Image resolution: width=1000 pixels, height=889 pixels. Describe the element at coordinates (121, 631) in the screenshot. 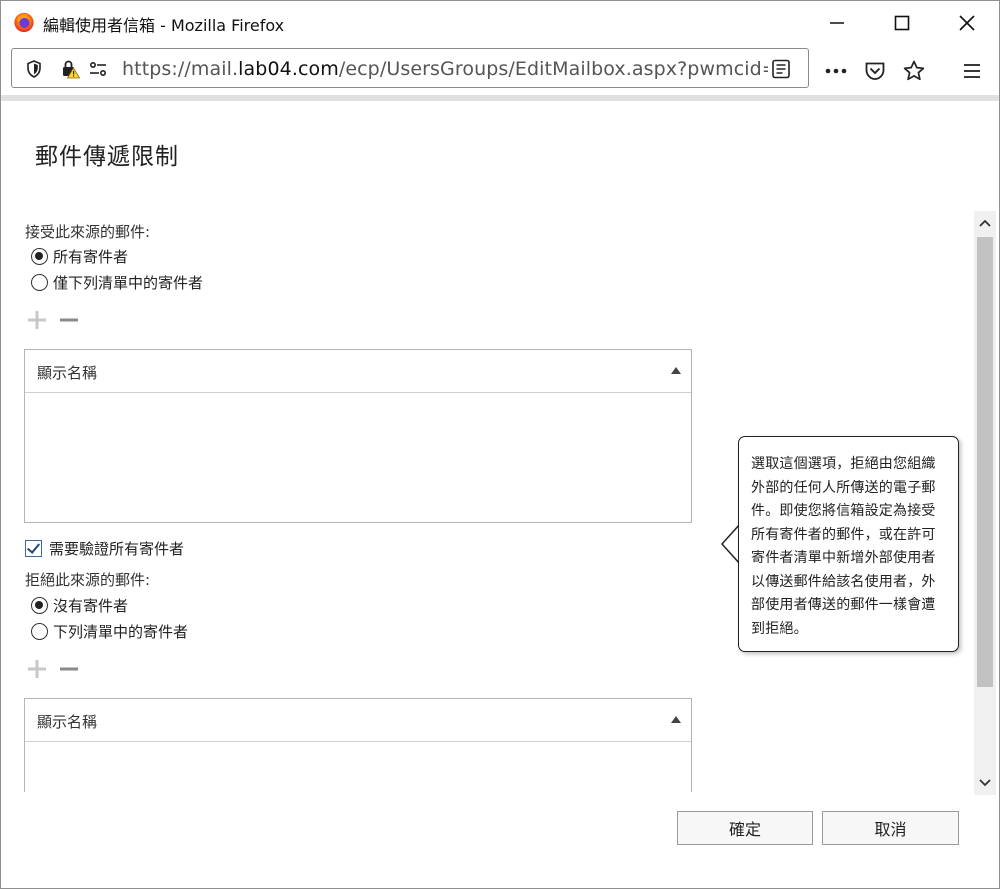

I see `reject-option-label: 下列清單中的寄件者` at that location.